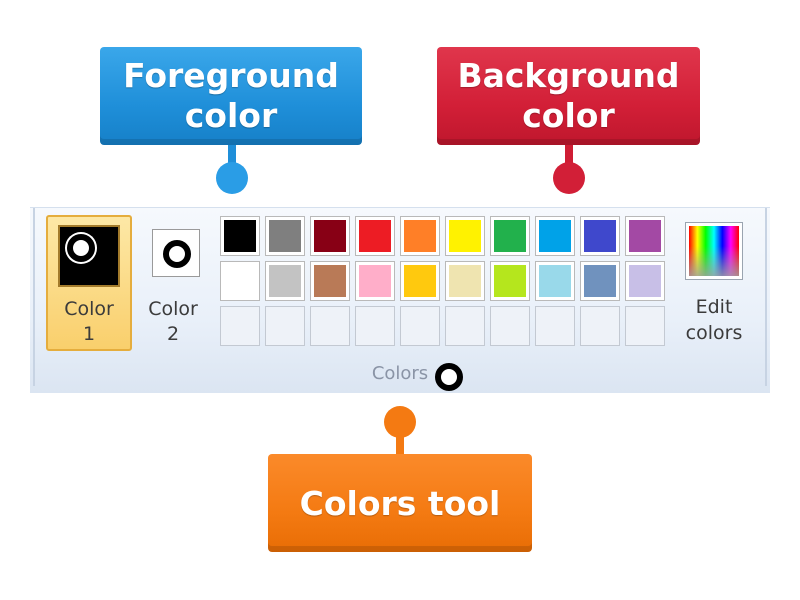 Image resolution: width=800 pixels, height=600 pixels. Describe the element at coordinates (232, 178) in the screenshot. I see `foreground-callout-pointer-dot` at that location.